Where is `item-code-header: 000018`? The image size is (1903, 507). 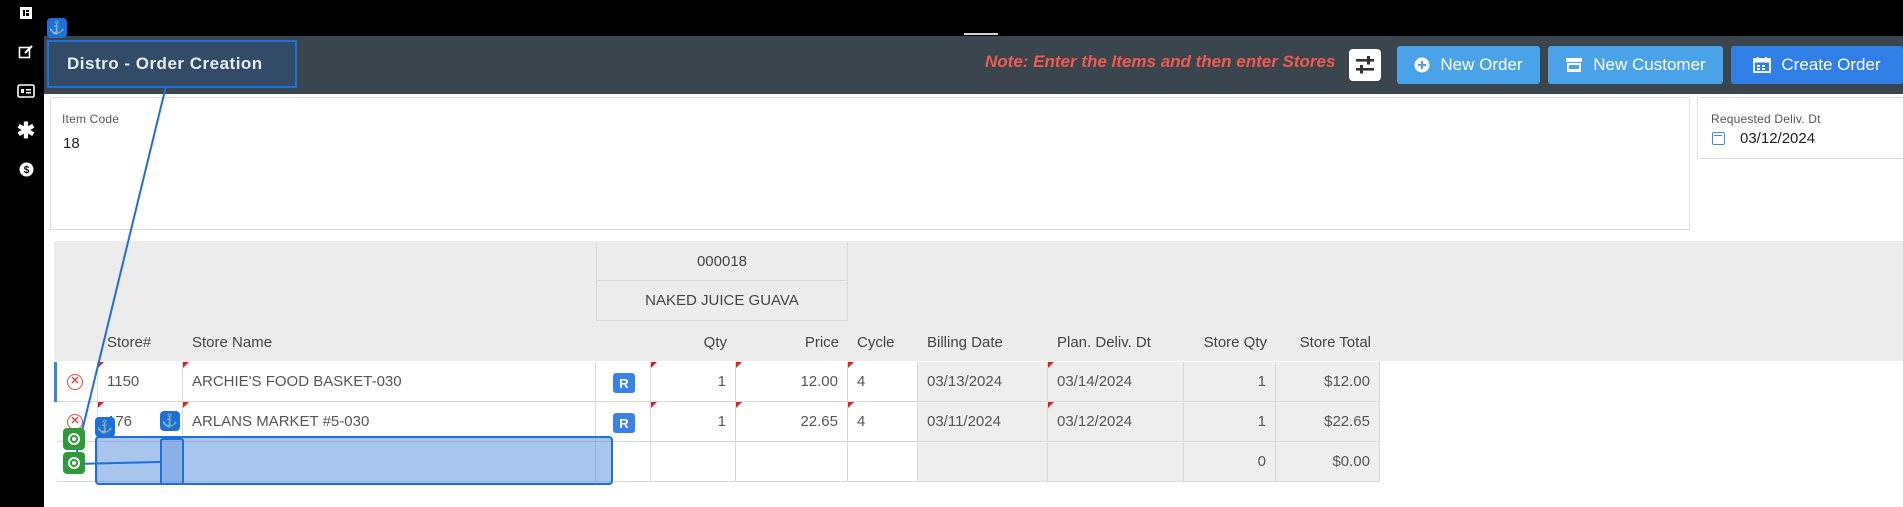
item-code-header: 000018 is located at coordinates (722, 261).